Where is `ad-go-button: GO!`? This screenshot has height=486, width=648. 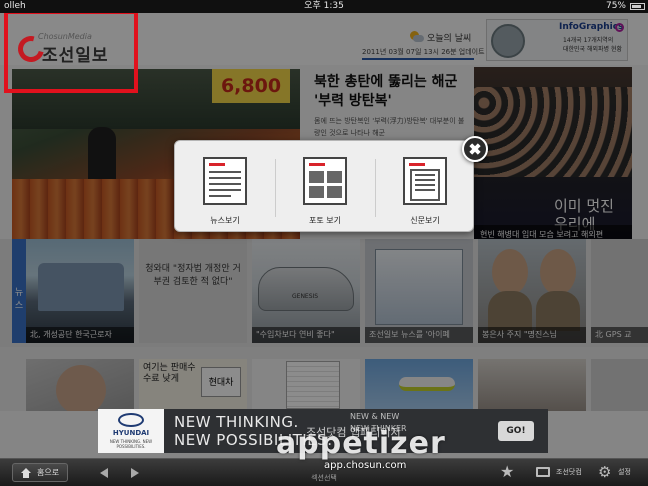
ad-go-button: GO! is located at coordinates (516, 431).